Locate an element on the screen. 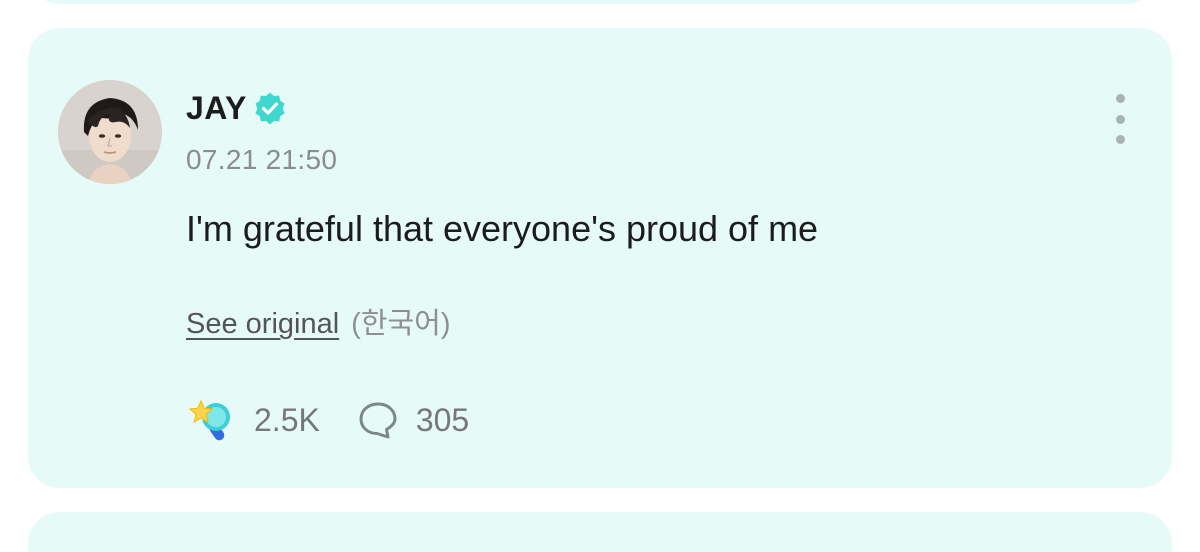 This screenshot has height=552, width=1200. post-timestamp: 07.21 21:50 is located at coordinates (262, 159).